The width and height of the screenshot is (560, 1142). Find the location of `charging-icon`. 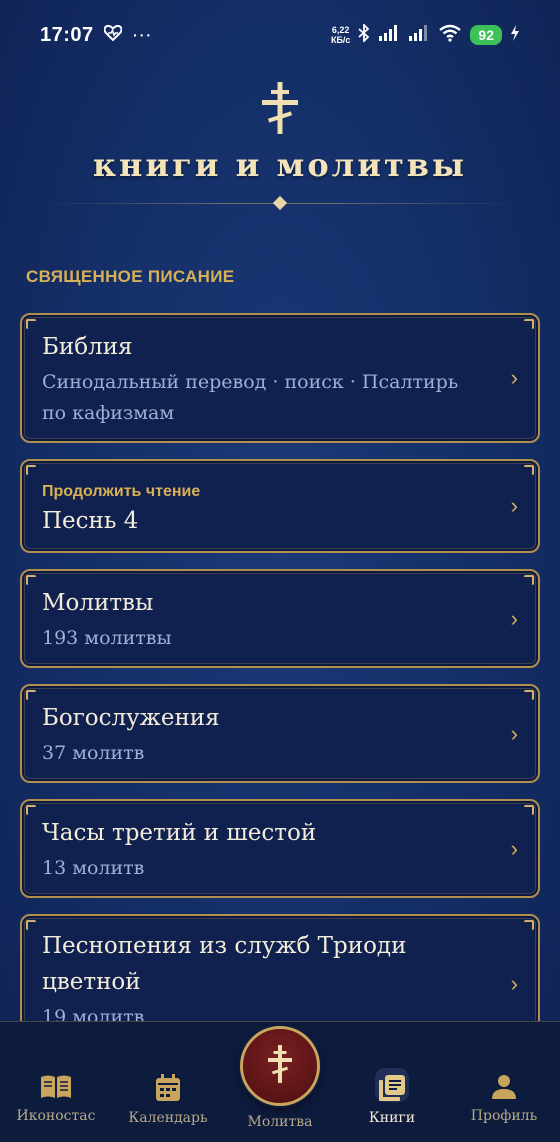

charging-icon is located at coordinates (515, 35).